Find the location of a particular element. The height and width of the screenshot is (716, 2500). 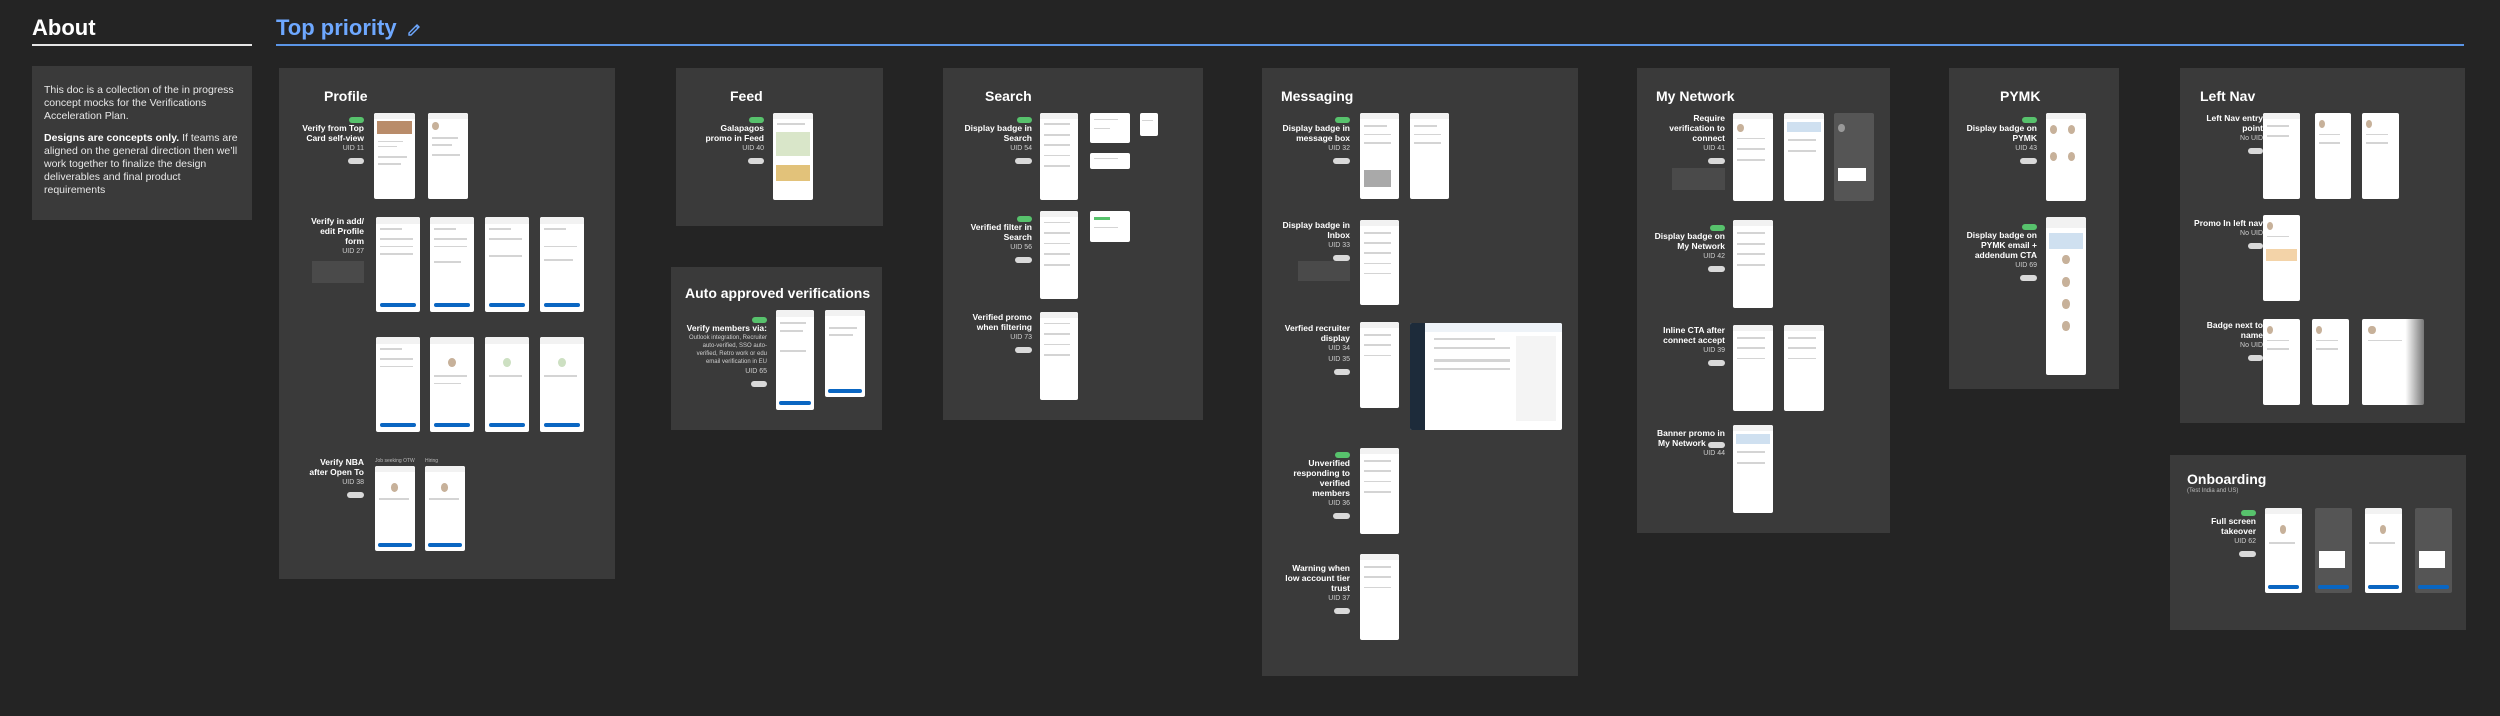

messaging-title: Messaging is located at coordinates (1317, 96).